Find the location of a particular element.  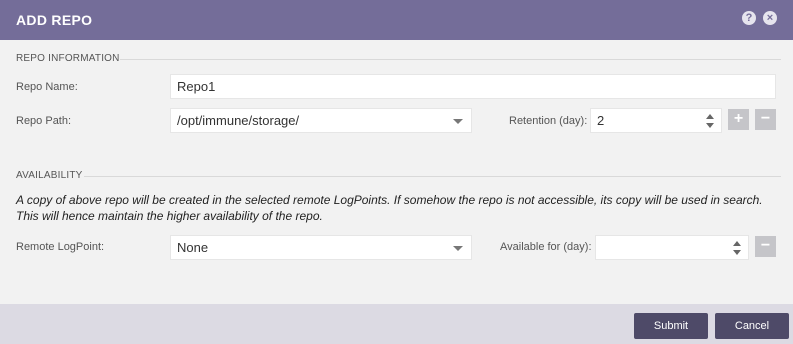

retention-label: Retention (day): is located at coordinates (548, 121).